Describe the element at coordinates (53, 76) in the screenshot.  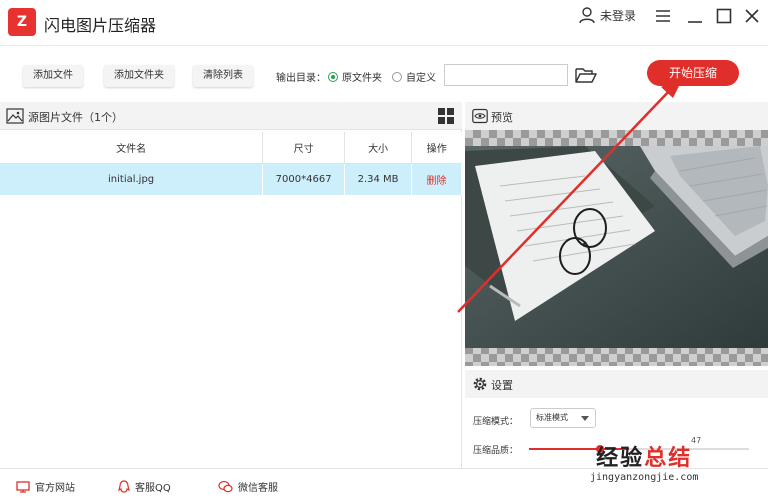
I see `add-file-button: 添加文件` at that location.